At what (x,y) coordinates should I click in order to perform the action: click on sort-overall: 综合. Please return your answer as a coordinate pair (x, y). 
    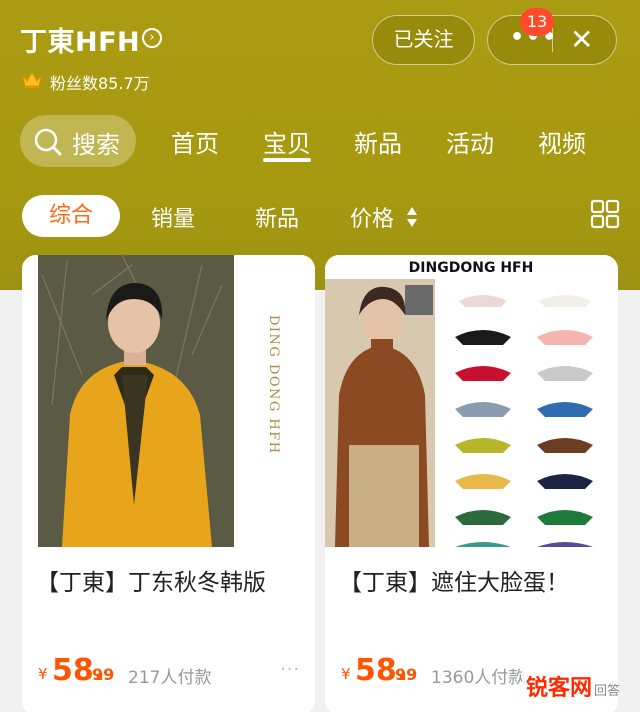
    Looking at the image, I should click on (71, 216).